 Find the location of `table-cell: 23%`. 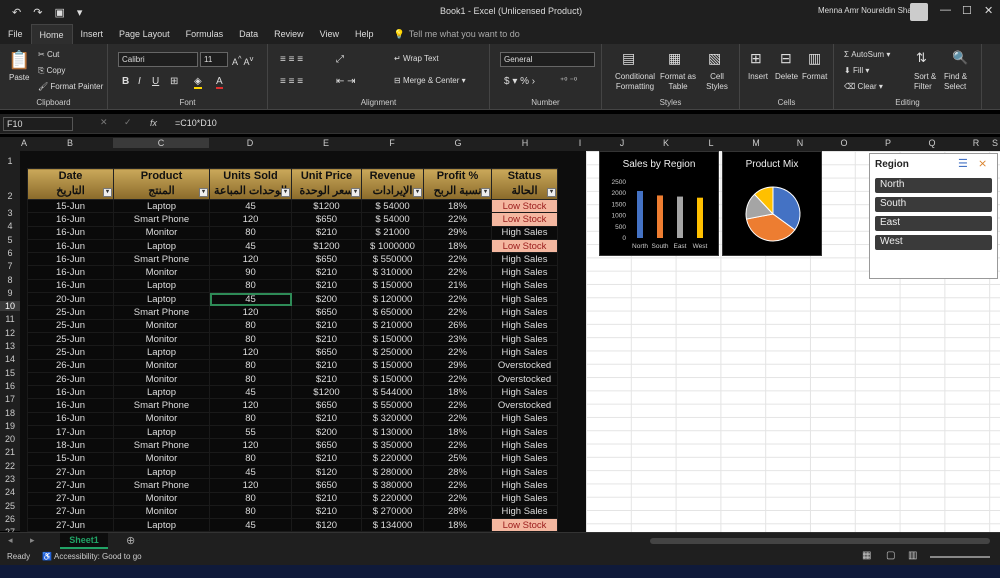

table-cell: 23% is located at coordinates (457, 339).